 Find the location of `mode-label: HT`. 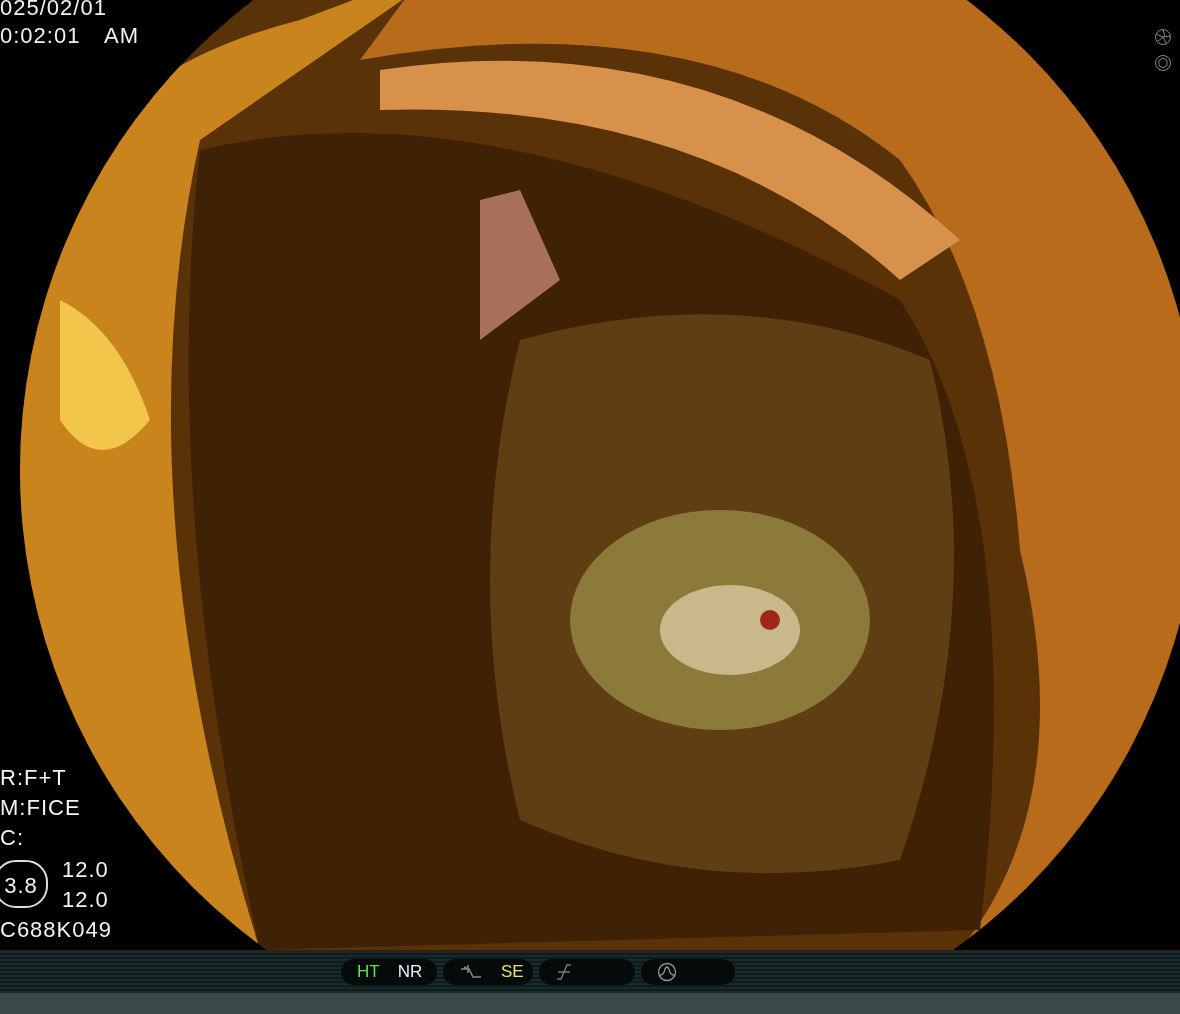

mode-label: HT is located at coordinates (368, 972).